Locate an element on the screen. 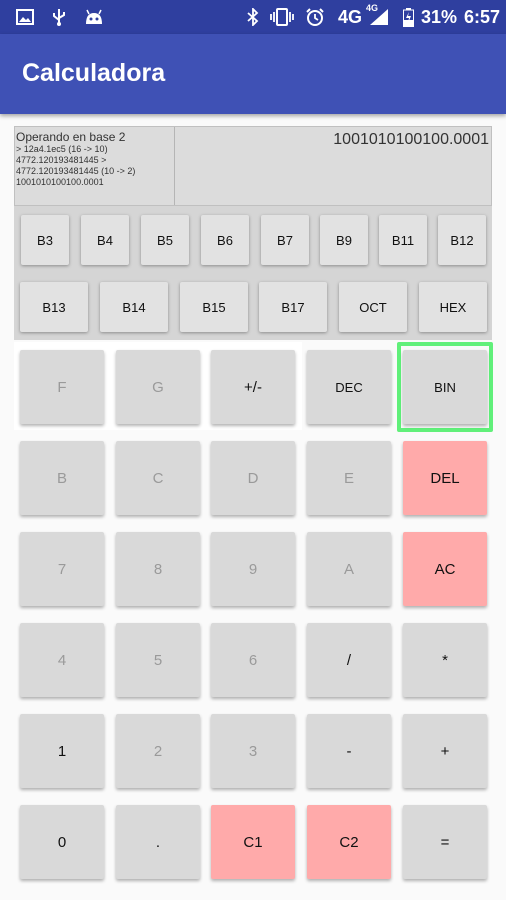 The height and width of the screenshot is (900, 506). clock: 6:57 is located at coordinates (482, 17).